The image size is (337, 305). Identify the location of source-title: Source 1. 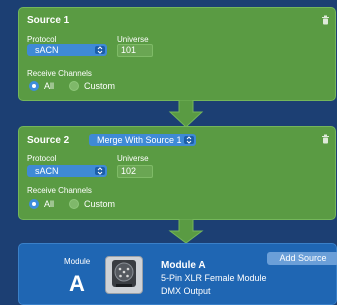
(48, 20).